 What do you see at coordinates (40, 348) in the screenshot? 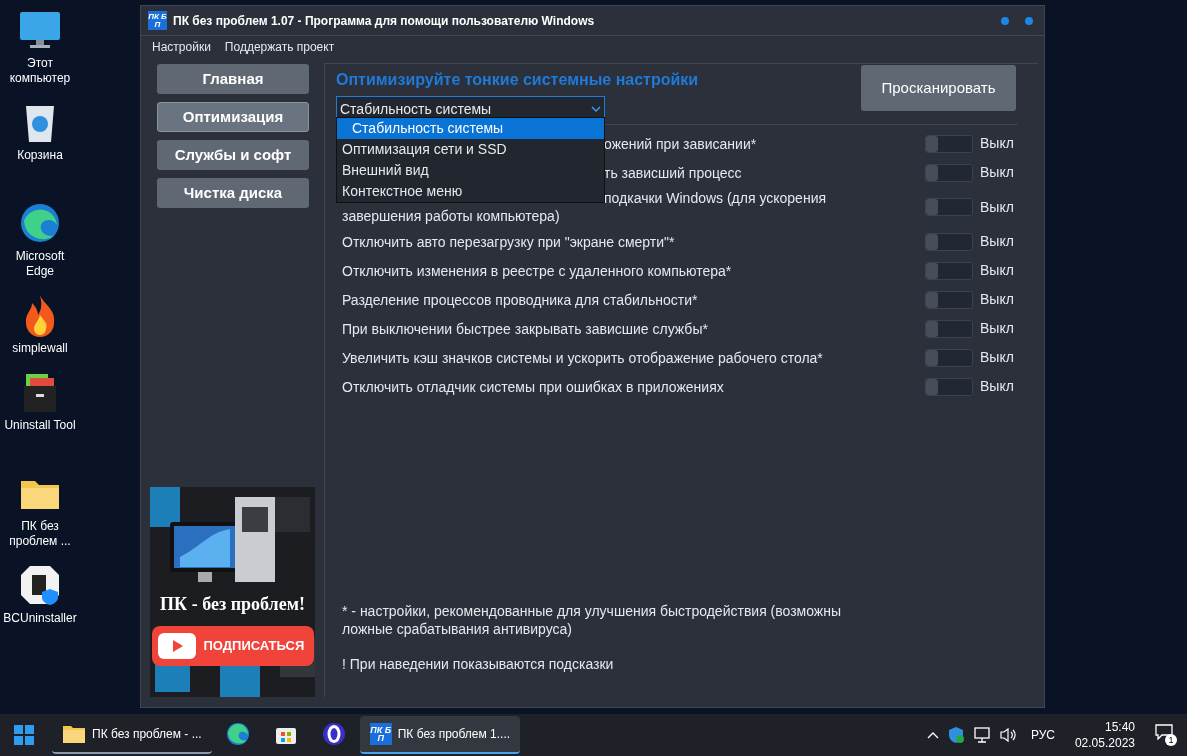
I see `desktop-icon-label: simplewall` at bounding box center [40, 348].